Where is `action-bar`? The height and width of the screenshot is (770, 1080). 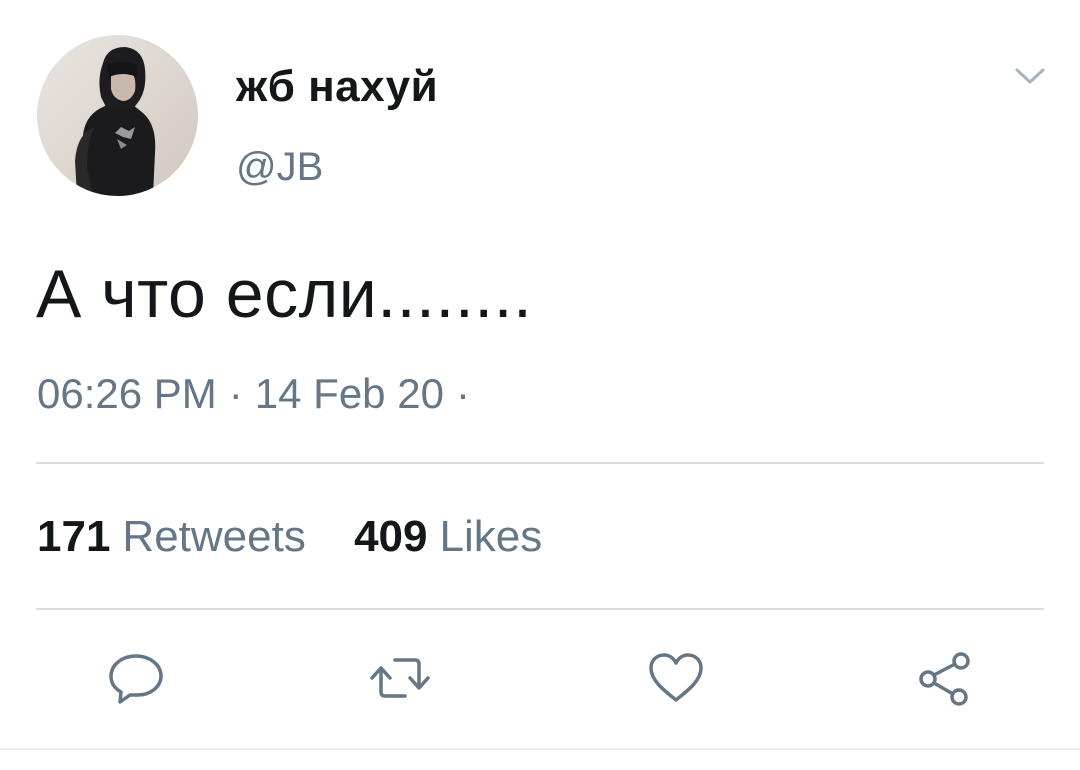
action-bar is located at coordinates (540, 680).